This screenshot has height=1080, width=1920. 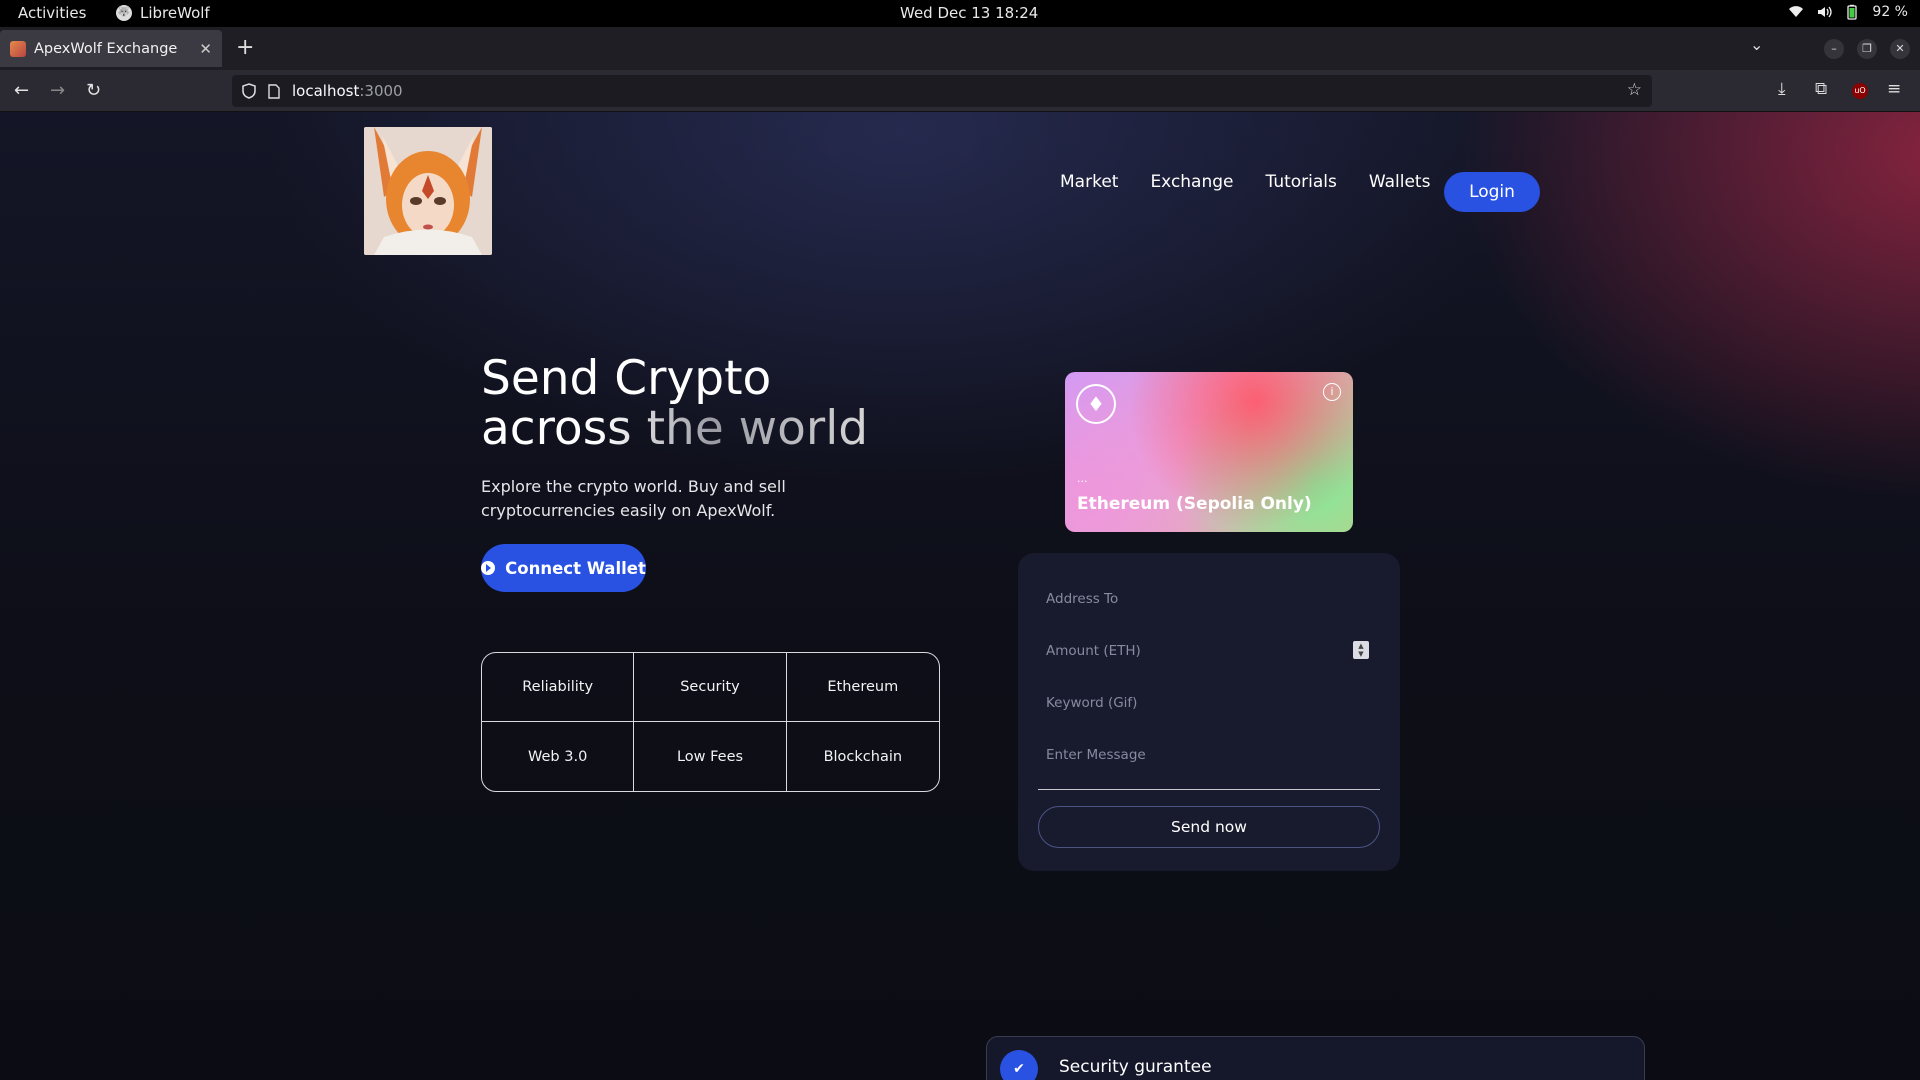 I want to click on play-circle-icon, so click(x=488, y=568).